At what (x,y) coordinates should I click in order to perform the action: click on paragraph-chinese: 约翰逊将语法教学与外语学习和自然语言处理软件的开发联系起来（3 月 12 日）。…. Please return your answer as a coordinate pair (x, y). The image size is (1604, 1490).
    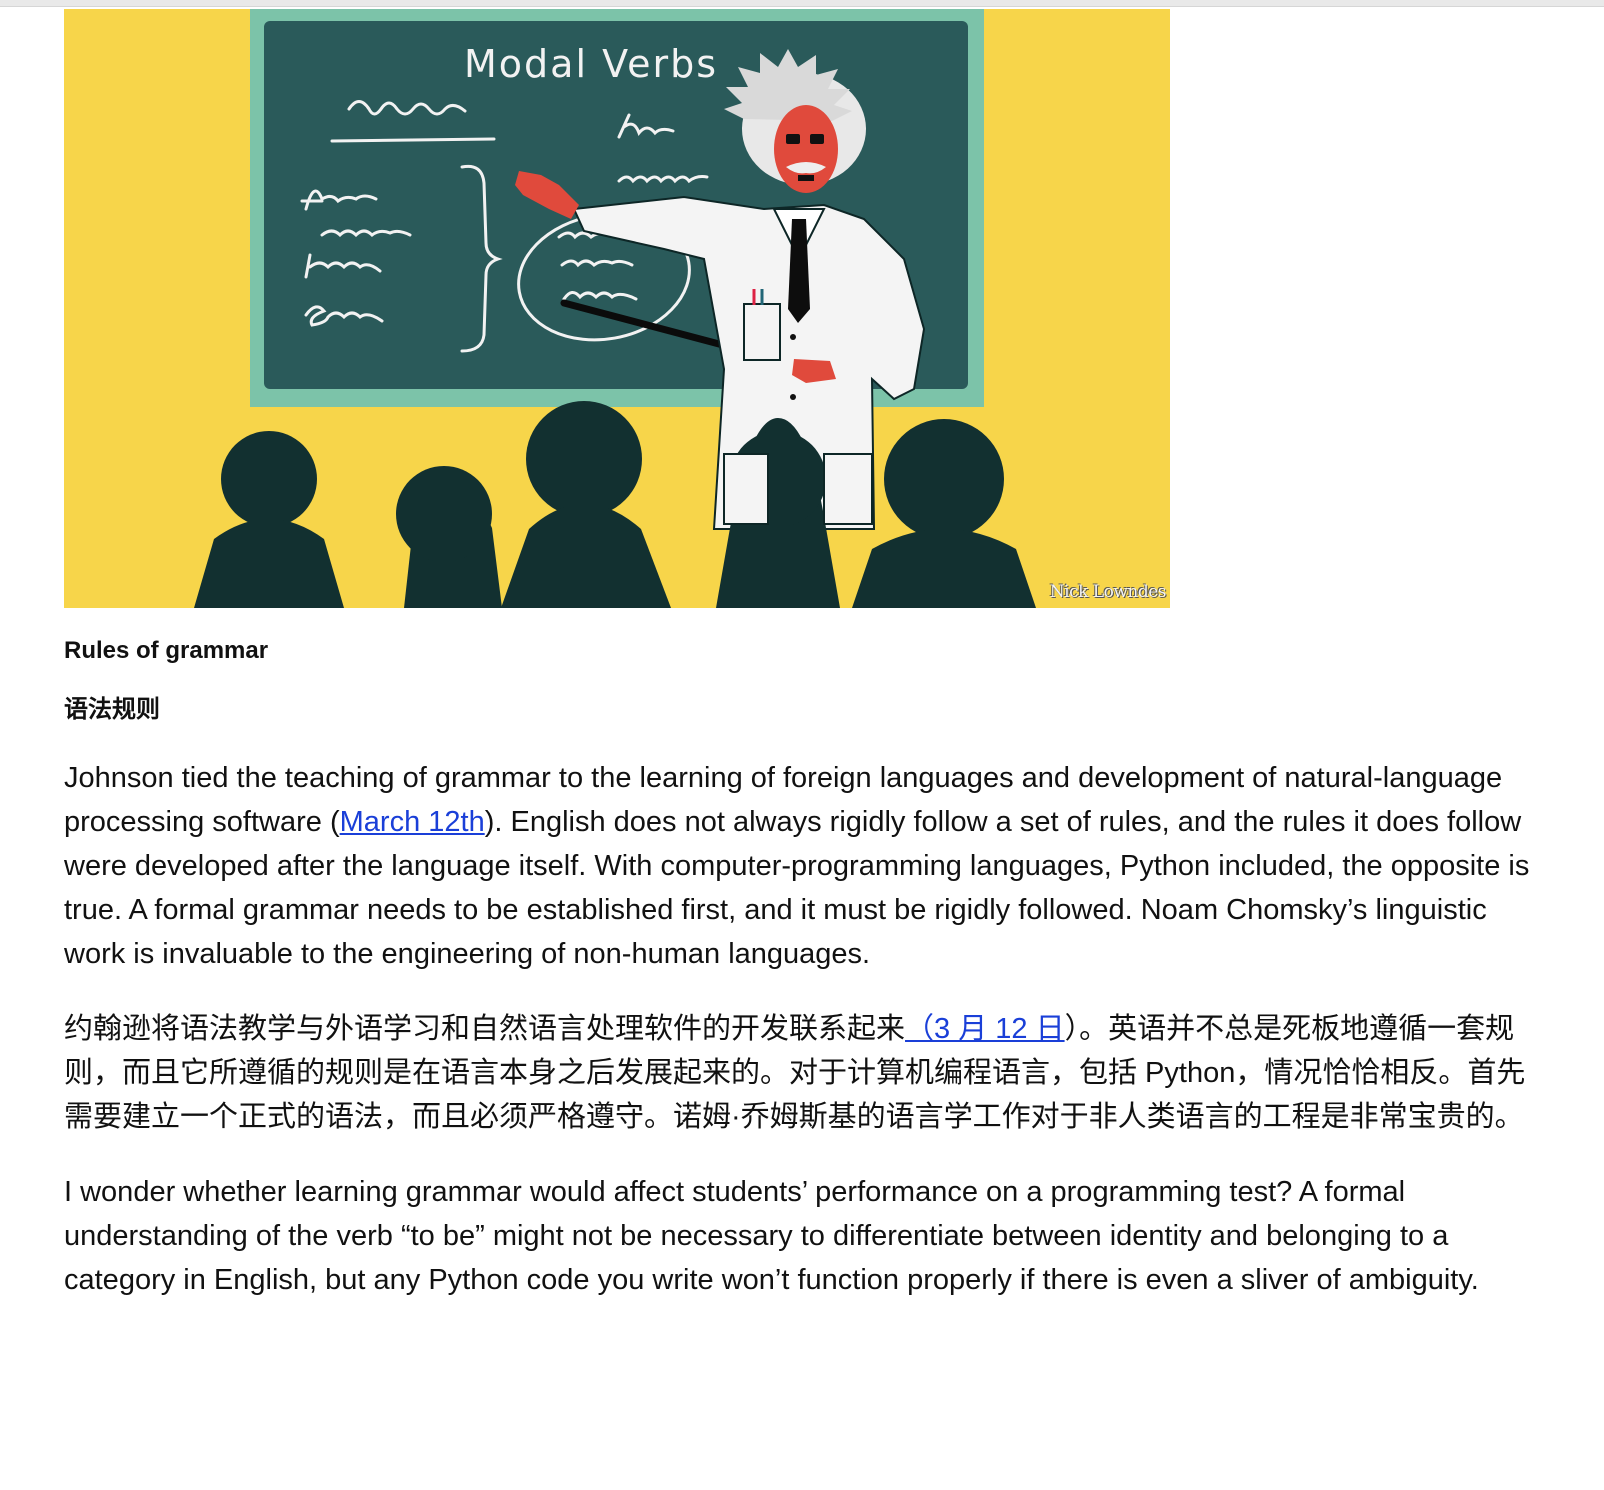
    Looking at the image, I should click on (804, 1073).